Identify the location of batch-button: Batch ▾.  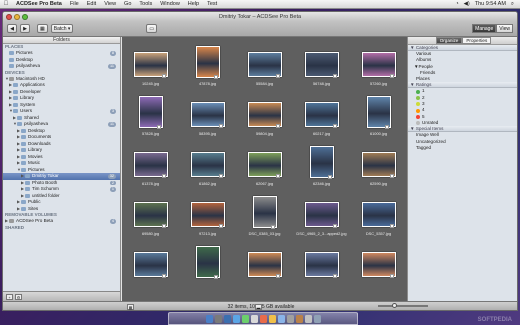
(62, 28).